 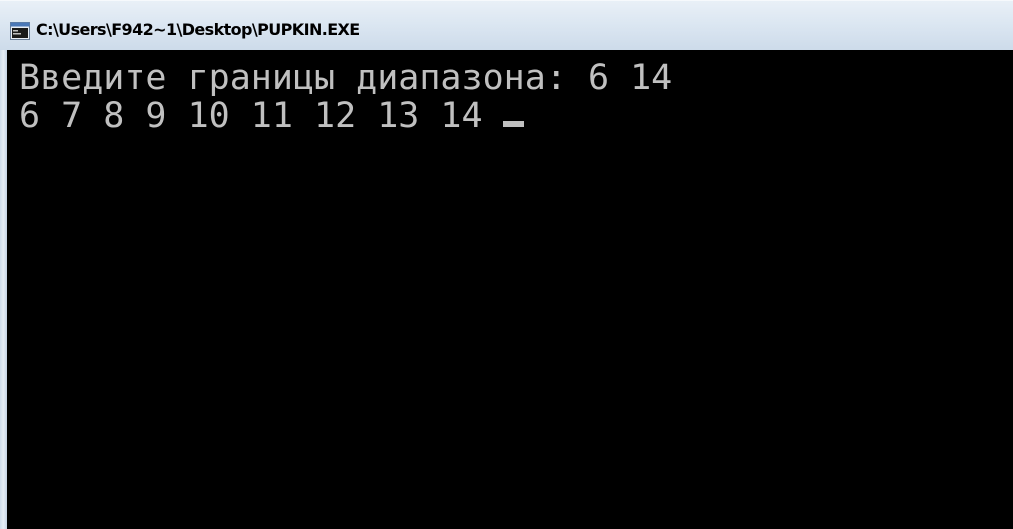 What do you see at coordinates (198, 29) in the screenshot?
I see `window-title: C:\Users\F942~1\Desktop\PUPKIN.EXE` at bounding box center [198, 29].